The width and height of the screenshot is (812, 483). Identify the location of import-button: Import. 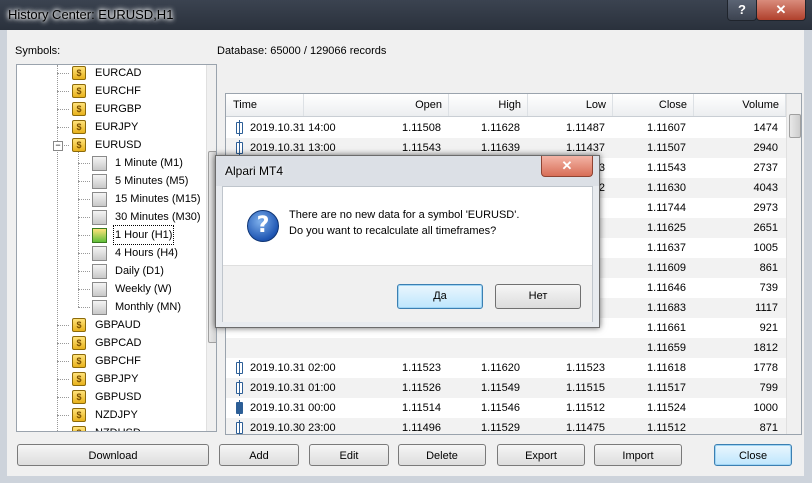
(638, 455).